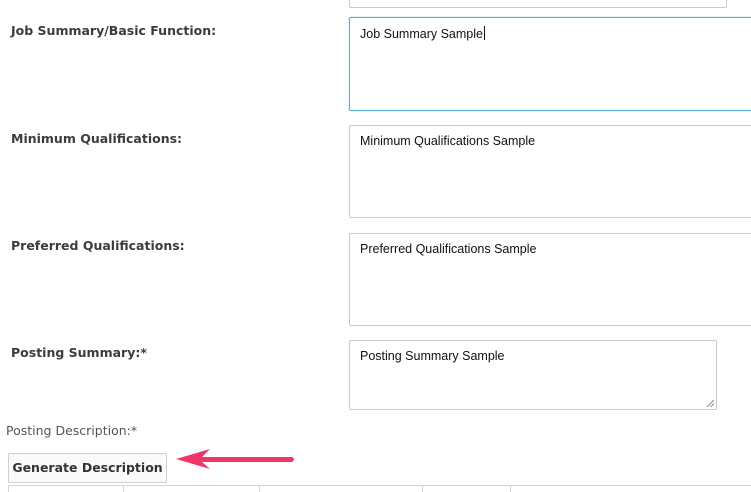  What do you see at coordinates (79, 352) in the screenshot?
I see `posting-summary-label: Posting Summary:*` at bounding box center [79, 352].